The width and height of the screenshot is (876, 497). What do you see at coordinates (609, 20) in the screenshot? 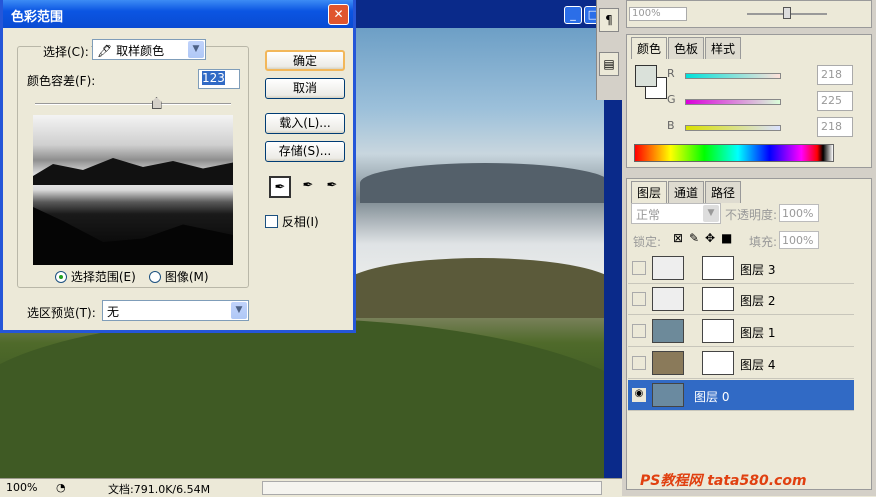
I see `paragraph-icon: ¶` at bounding box center [609, 20].